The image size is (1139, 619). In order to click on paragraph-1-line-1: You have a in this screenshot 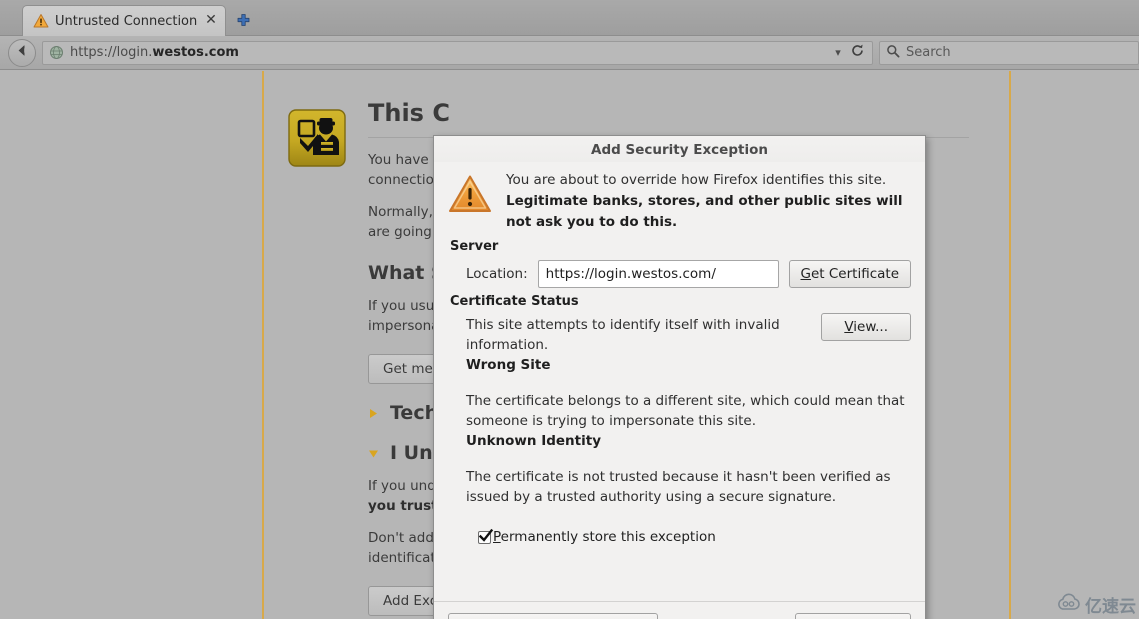, I will do `click(405, 160)`.